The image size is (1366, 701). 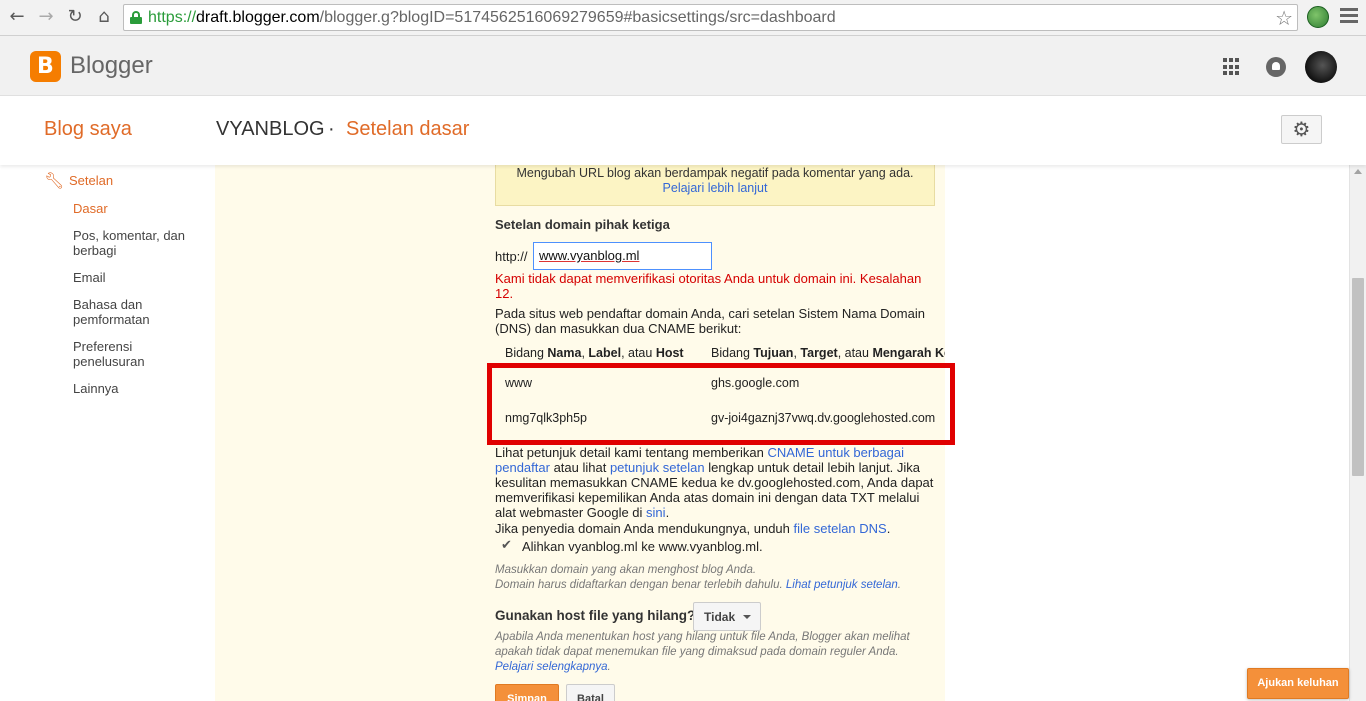 What do you see at coordinates (1276, 67) in the screenshot?
I see `notifications-bell-icon` at bounding box center [1276, 67].